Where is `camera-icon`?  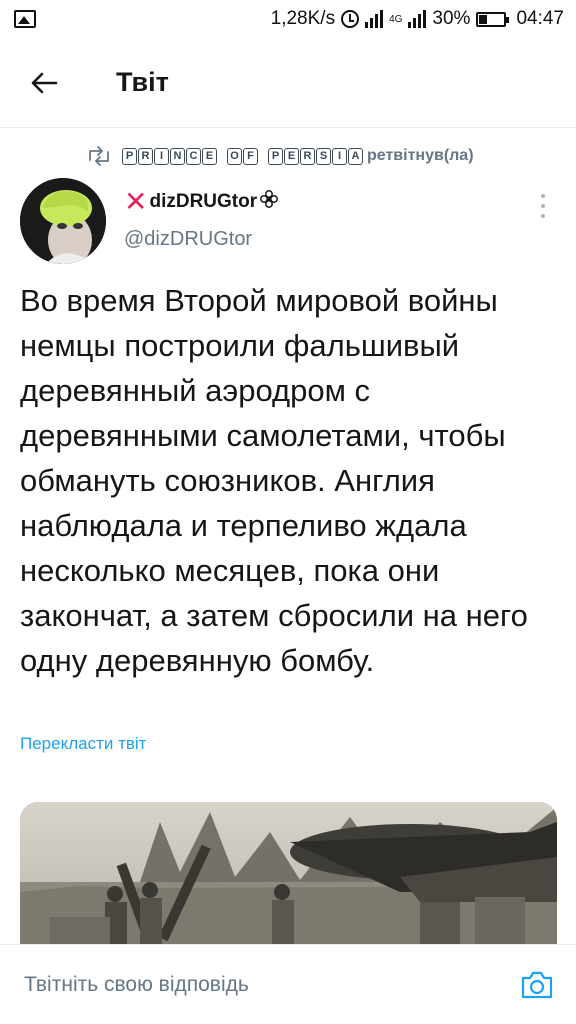
camera-icon is located at coordinates (537, 985).